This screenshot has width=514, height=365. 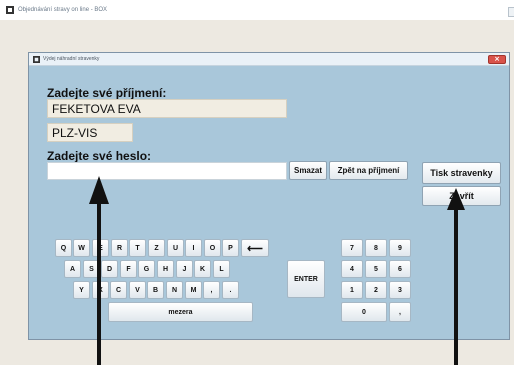 I want to click on back-to-surname-button: Zpět na příjmení, so click(x=368, y=170).